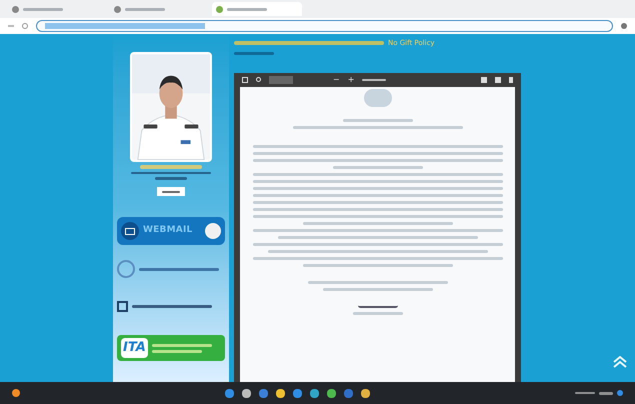  I want to click on address-bar, so click(324, 26).